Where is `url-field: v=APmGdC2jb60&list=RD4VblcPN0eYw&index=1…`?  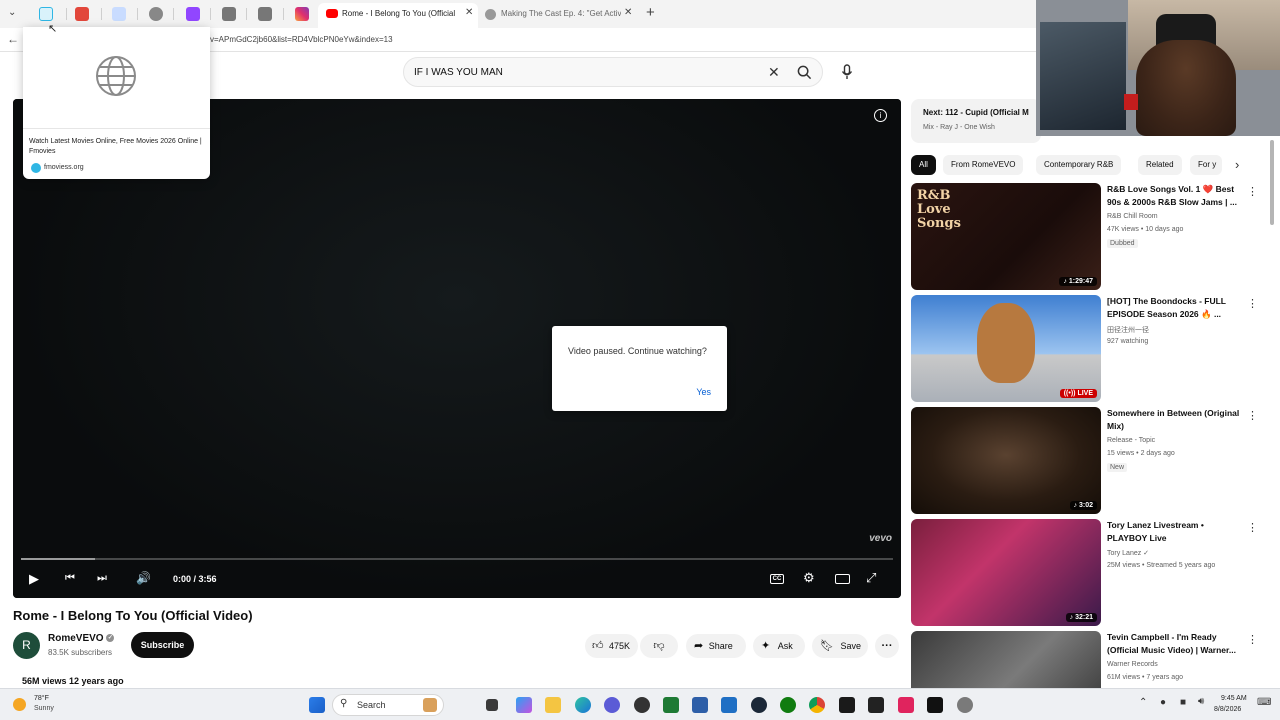 url-field: v=APmGdC2jb60&list=RD4VblcPN0eYw&index=1… is located at coordinates (301, 39).